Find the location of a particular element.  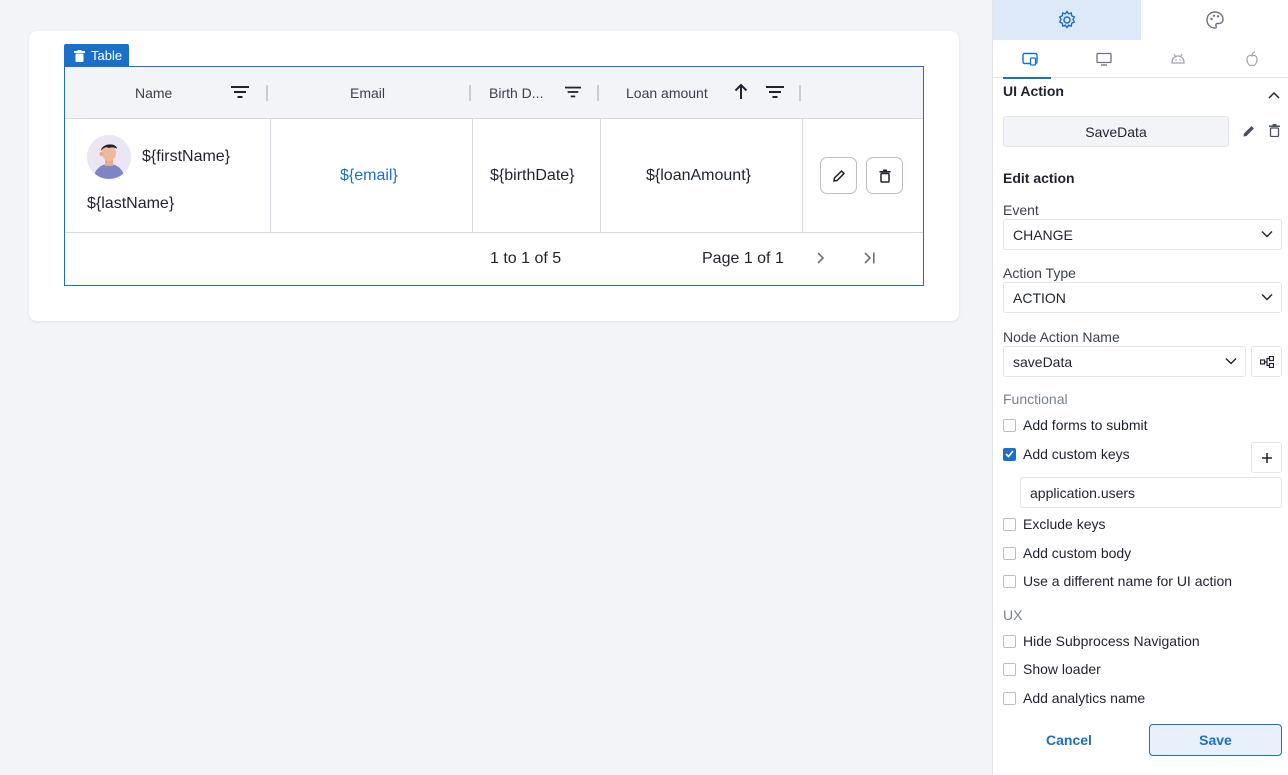

next-page-button is located at coordinates (820, 260).